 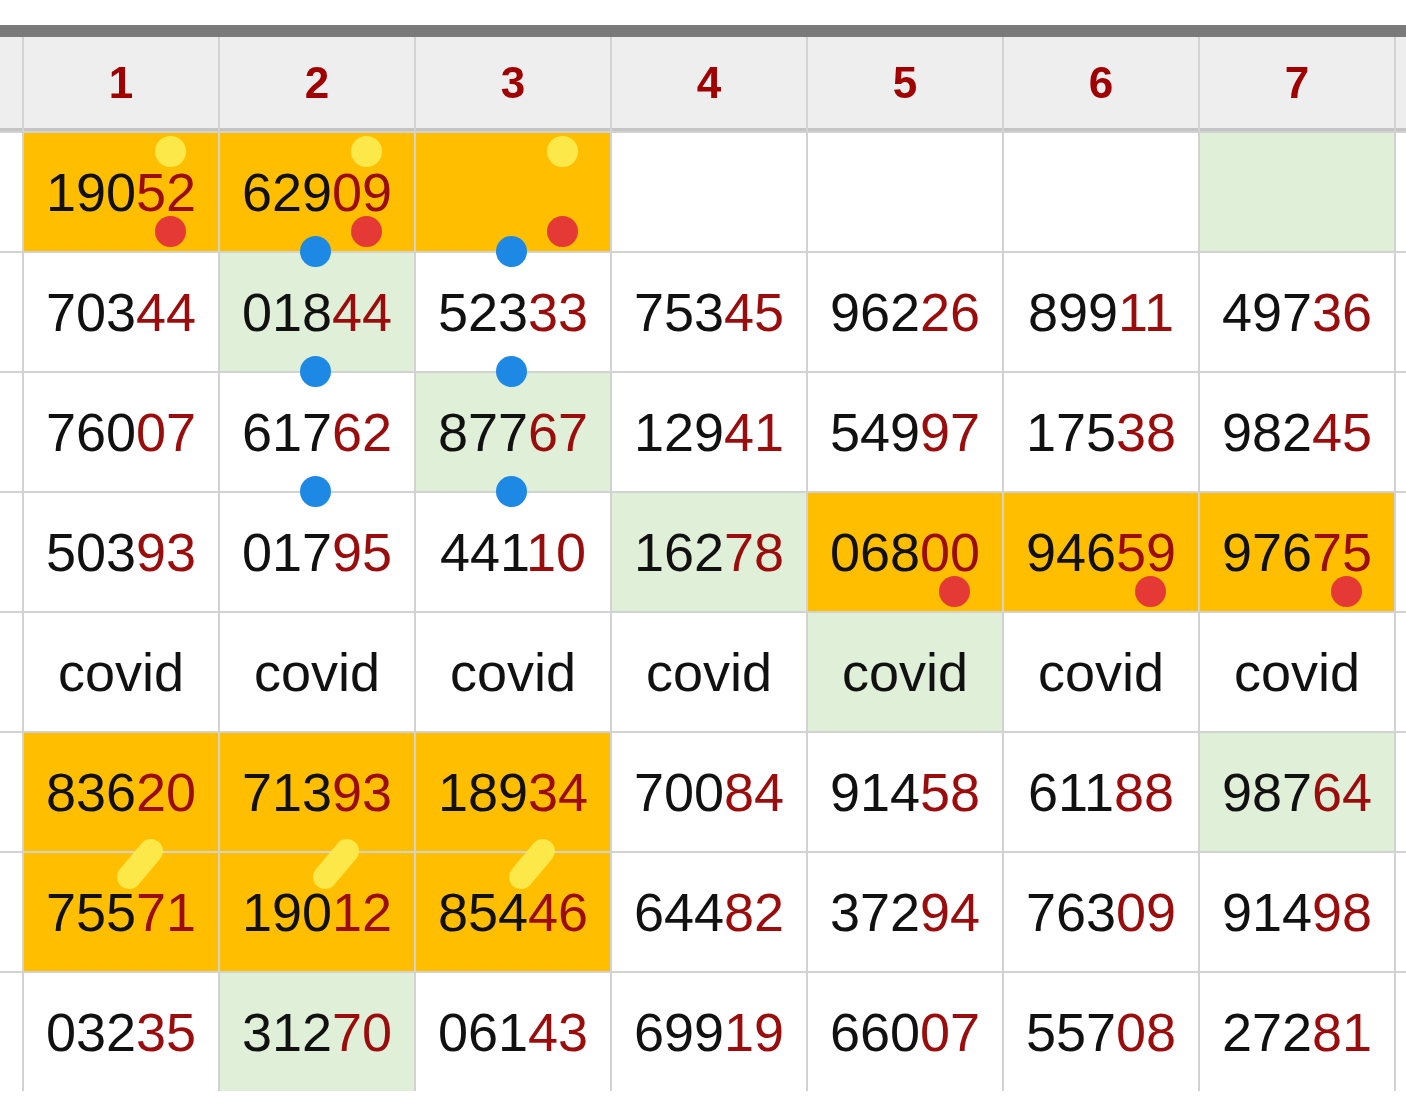 I want to click on column-header: 2, so click(x=317, y=84).